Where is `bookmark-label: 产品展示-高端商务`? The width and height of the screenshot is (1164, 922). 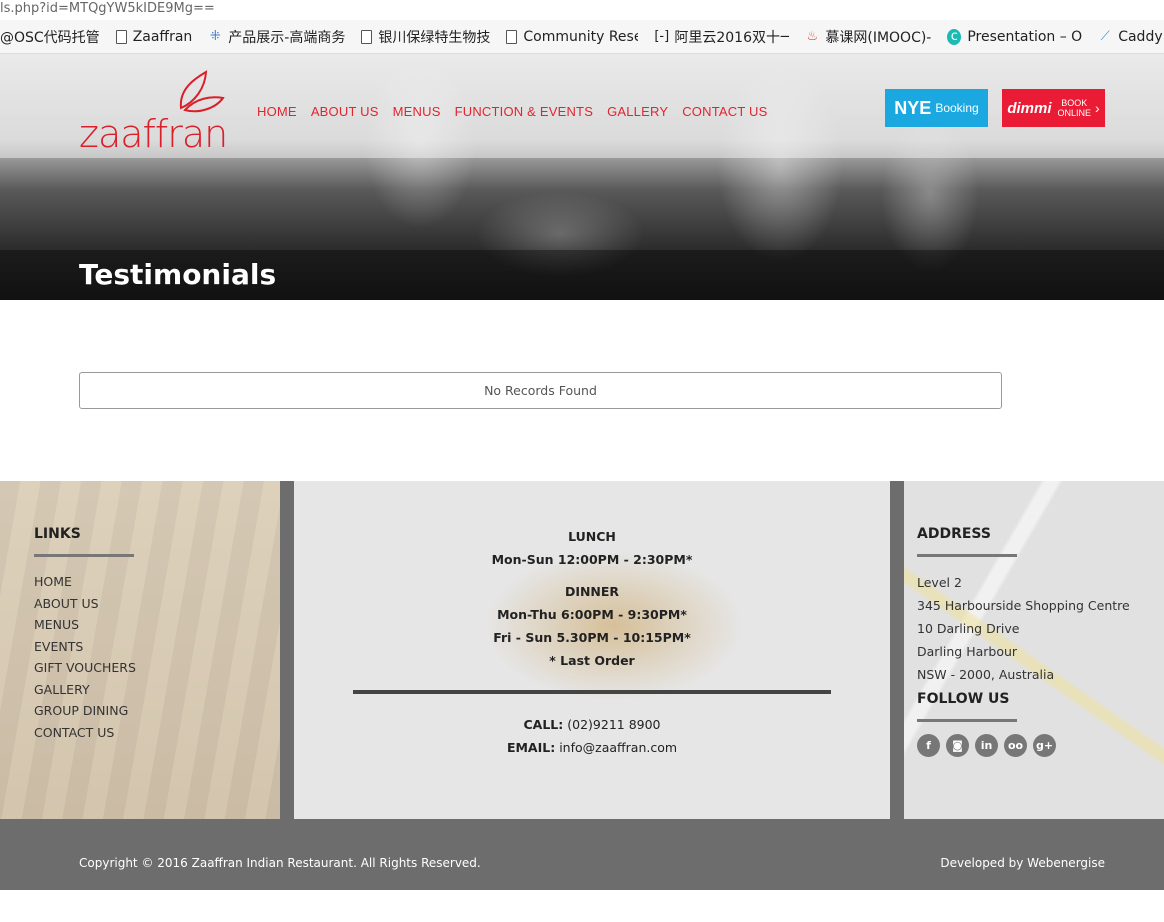
bookmark-label: 产品展示-高端商务 is located at coordinates (287, 37).